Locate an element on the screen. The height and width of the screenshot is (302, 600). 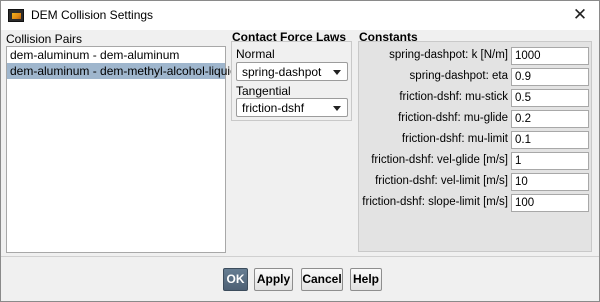
constant-label: friction-dshf: vel-glide [m/s] is located at coordinates (439, 160).